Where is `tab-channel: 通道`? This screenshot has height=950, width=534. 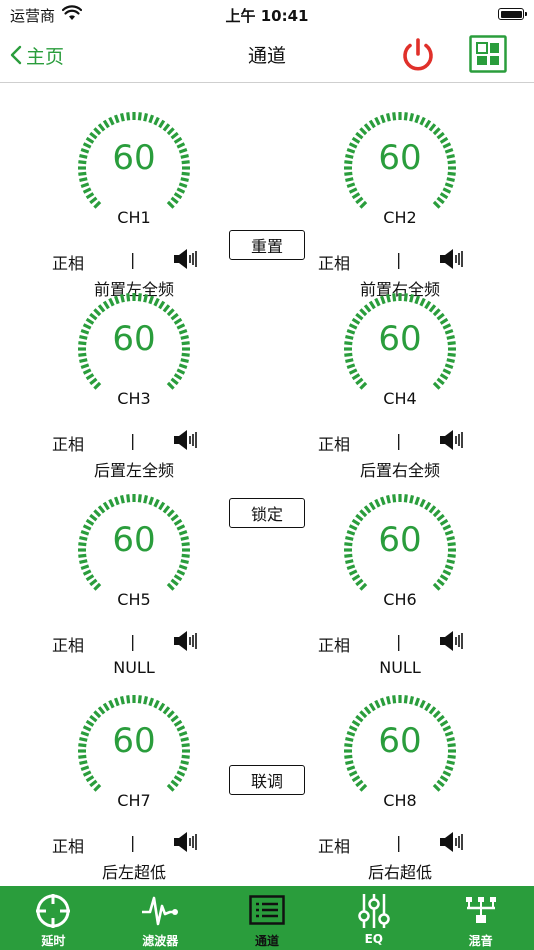 tab-channel: 通道 is located at coordinates (267, 918).